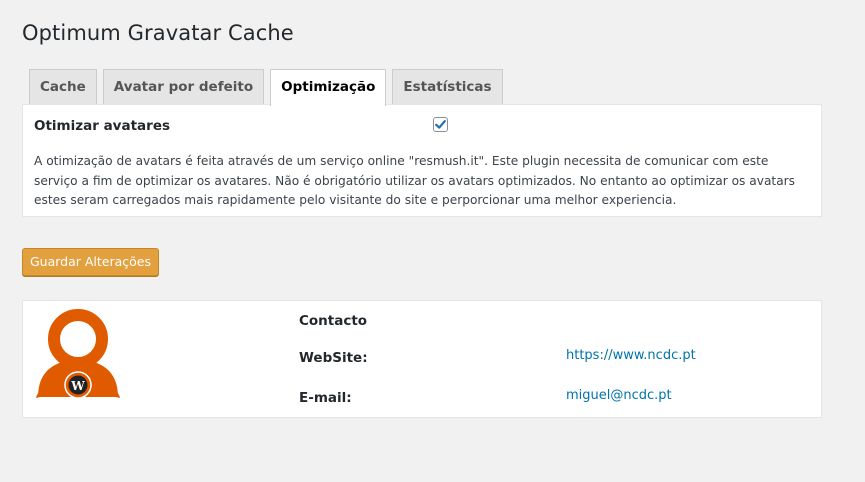  Describe the element at coordinates (183, 87) in the screenshot. I see `tab-avatar-por-defeito: Avatar por defeito` at that location.